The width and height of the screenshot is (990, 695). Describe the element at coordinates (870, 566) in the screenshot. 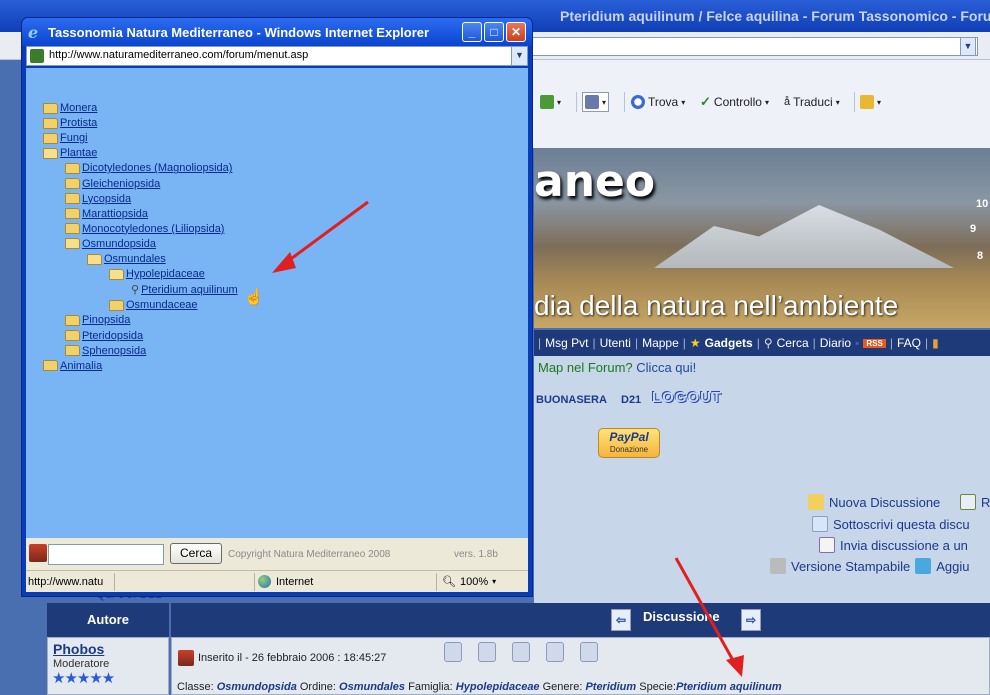

I see `print-version-link: Versione Stampabile Aggiu` at that location.